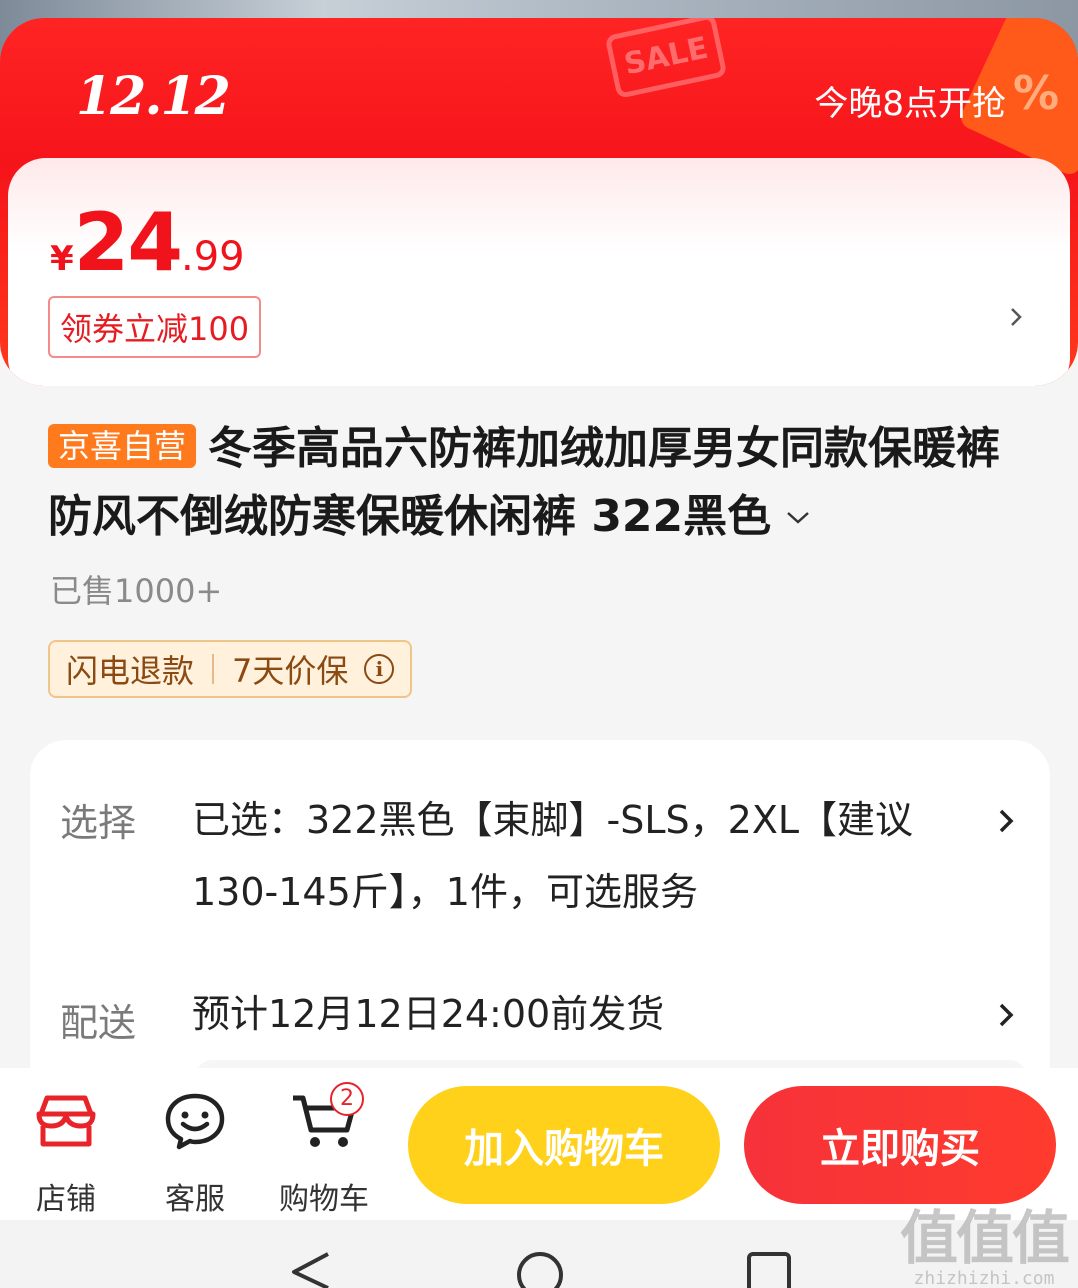 The height and width of the screenshot is (1288, 1078). I want to click on select-value: 已选：322黑色【束脚】-SLS，2XL【建议130-145斤】，1件，可选服务, so click(582, 856).